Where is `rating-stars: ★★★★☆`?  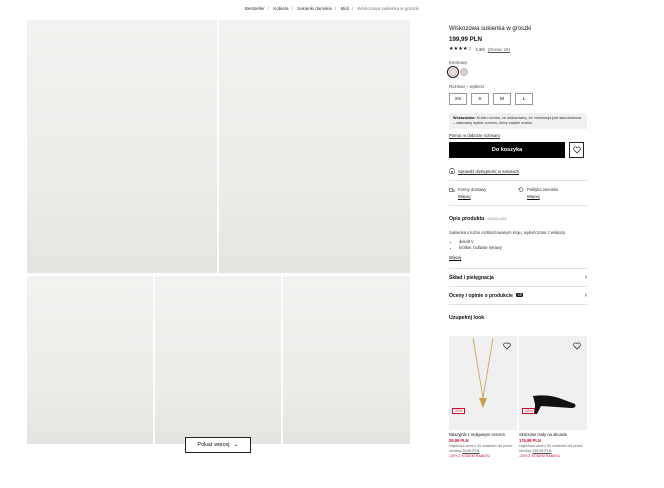 rating-stars: ★★★★☆ is located at coordinates (461, 49).